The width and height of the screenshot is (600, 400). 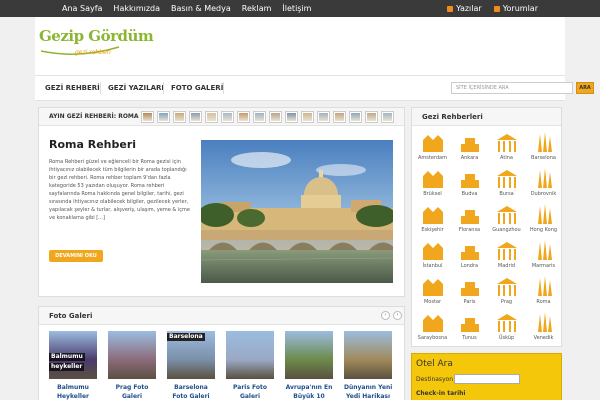 What do you see at coordinates (543, 150) in the screenshot?
I see `city-guide-4: Barselona` at bounding box center [543, 150].